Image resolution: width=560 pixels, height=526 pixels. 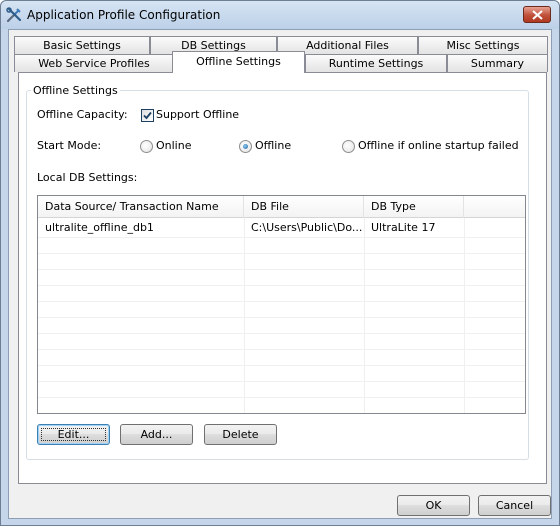 I want to click on tab-label: Basic Settings, so click(x=82, y=45).